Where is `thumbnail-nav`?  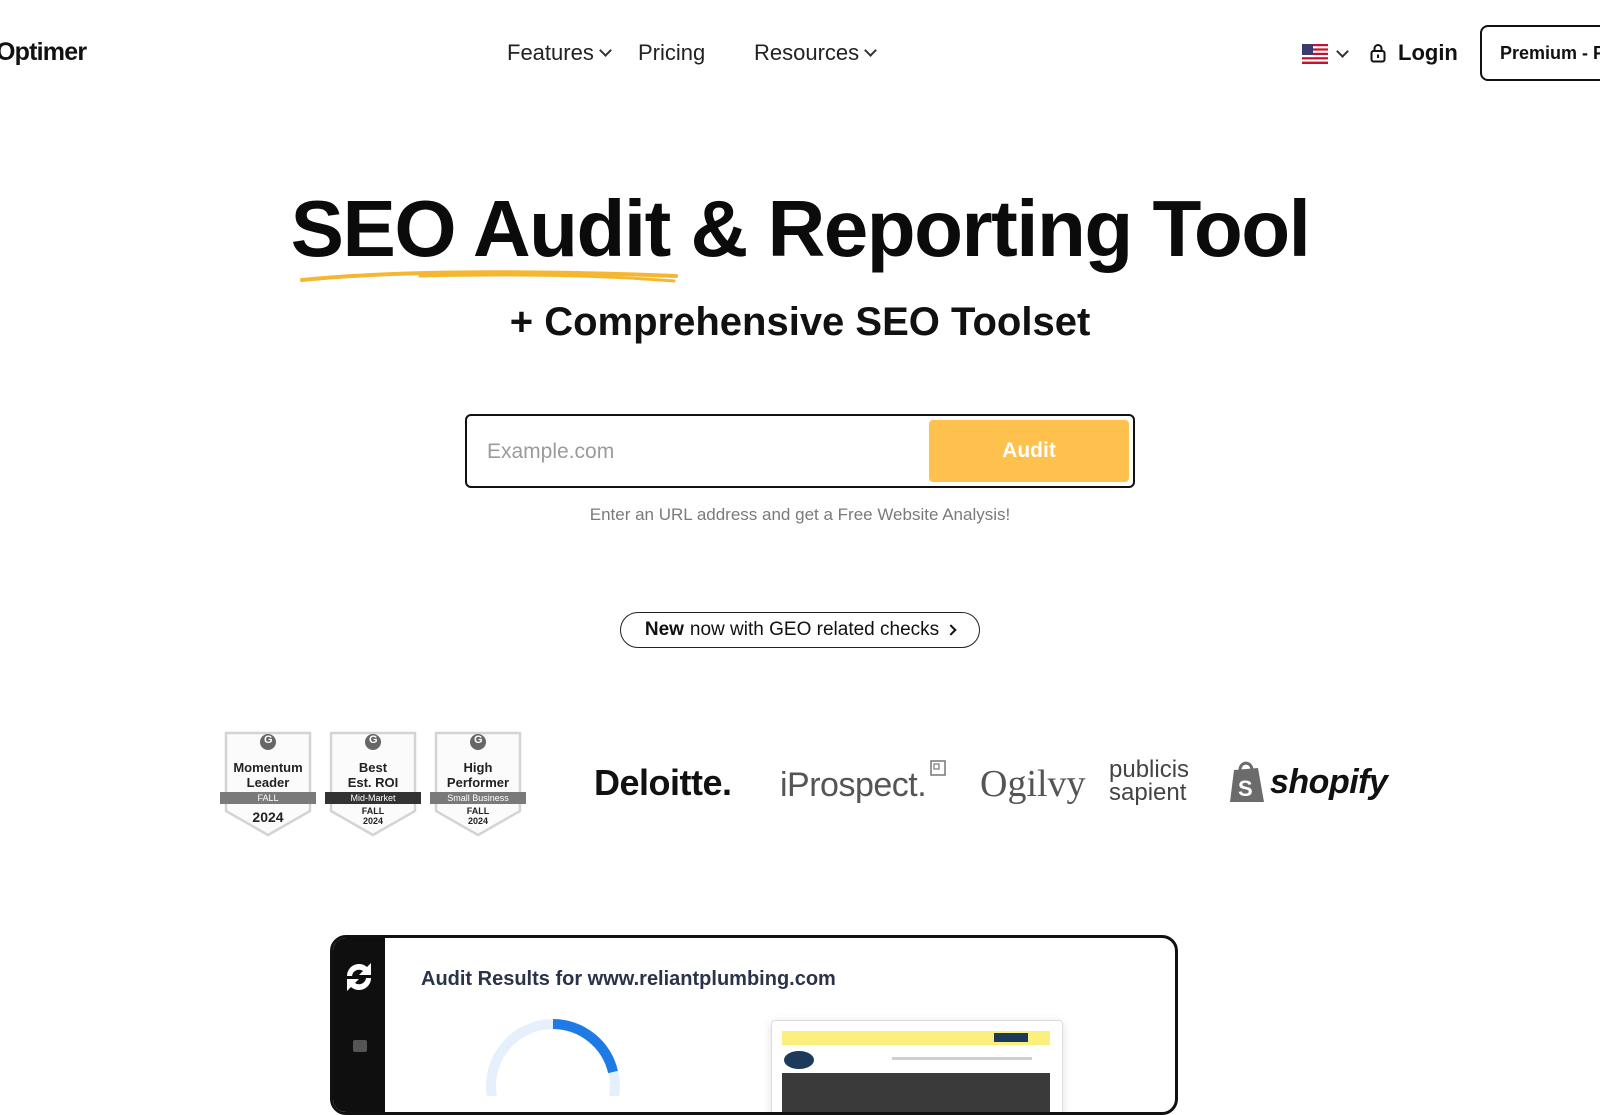
thumbnail-nav is located at coordinates (962, 1058).